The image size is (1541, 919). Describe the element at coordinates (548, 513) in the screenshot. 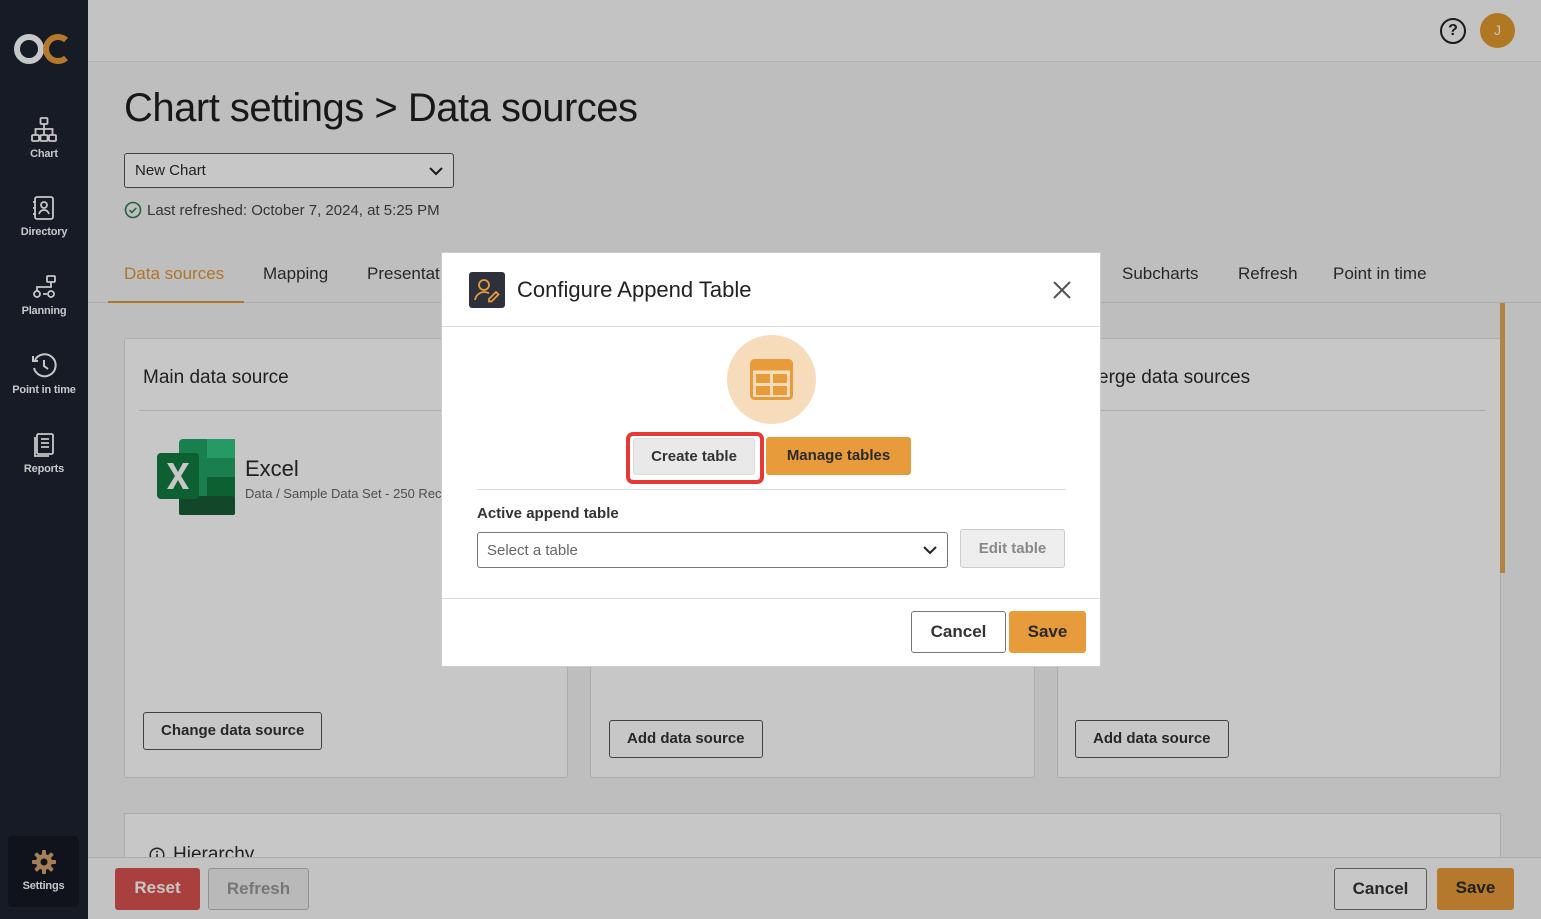

I see `active-append-table-label: Active append table` at that location.